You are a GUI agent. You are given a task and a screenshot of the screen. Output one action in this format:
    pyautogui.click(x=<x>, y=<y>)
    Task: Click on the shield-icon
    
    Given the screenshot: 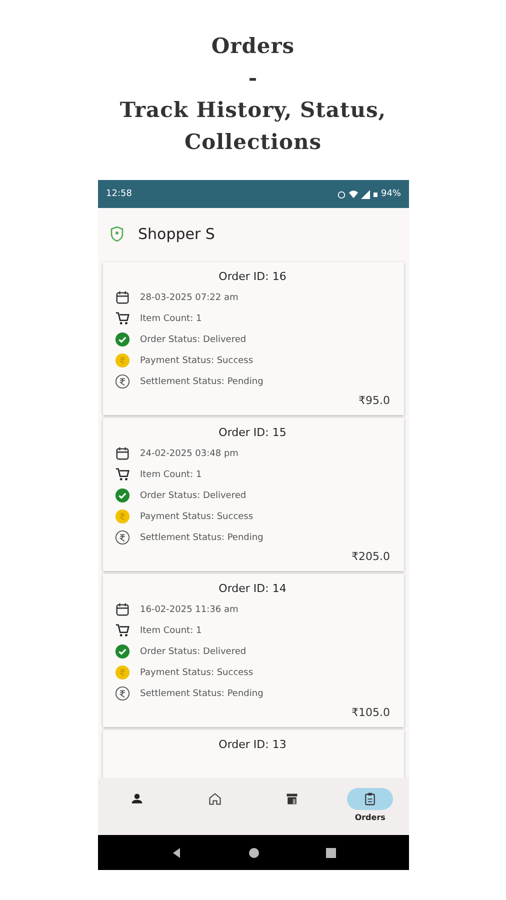 What is the action you would take?
    pyautogui.click(x=117, y=234)
    